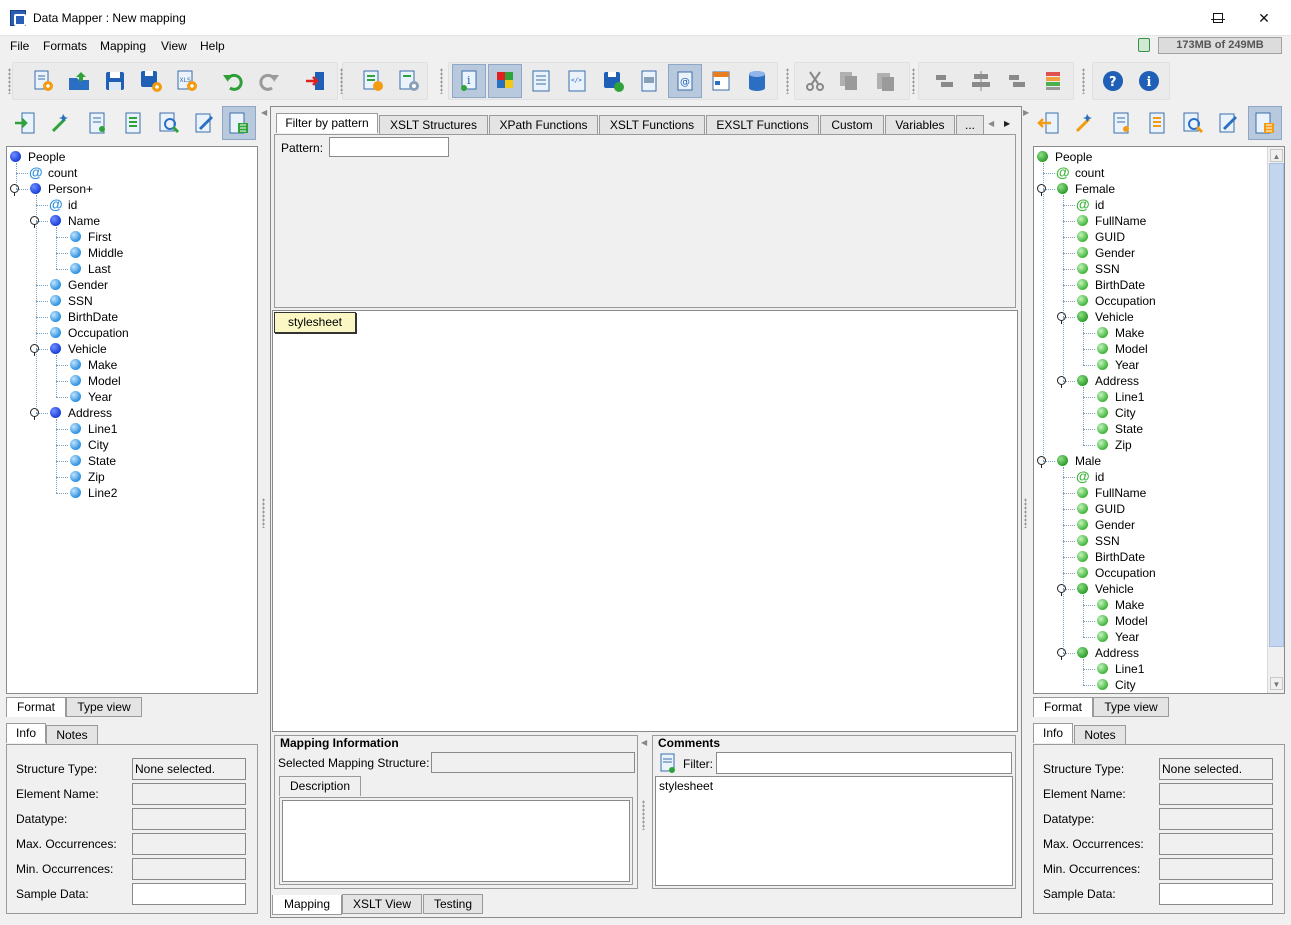 The width and height of the screenshot is (1291, 925). What do you see at coordinates (123, 46) in the screenshot?
I see `menu-mapping: Mapping` at bounding box center [123, 46].